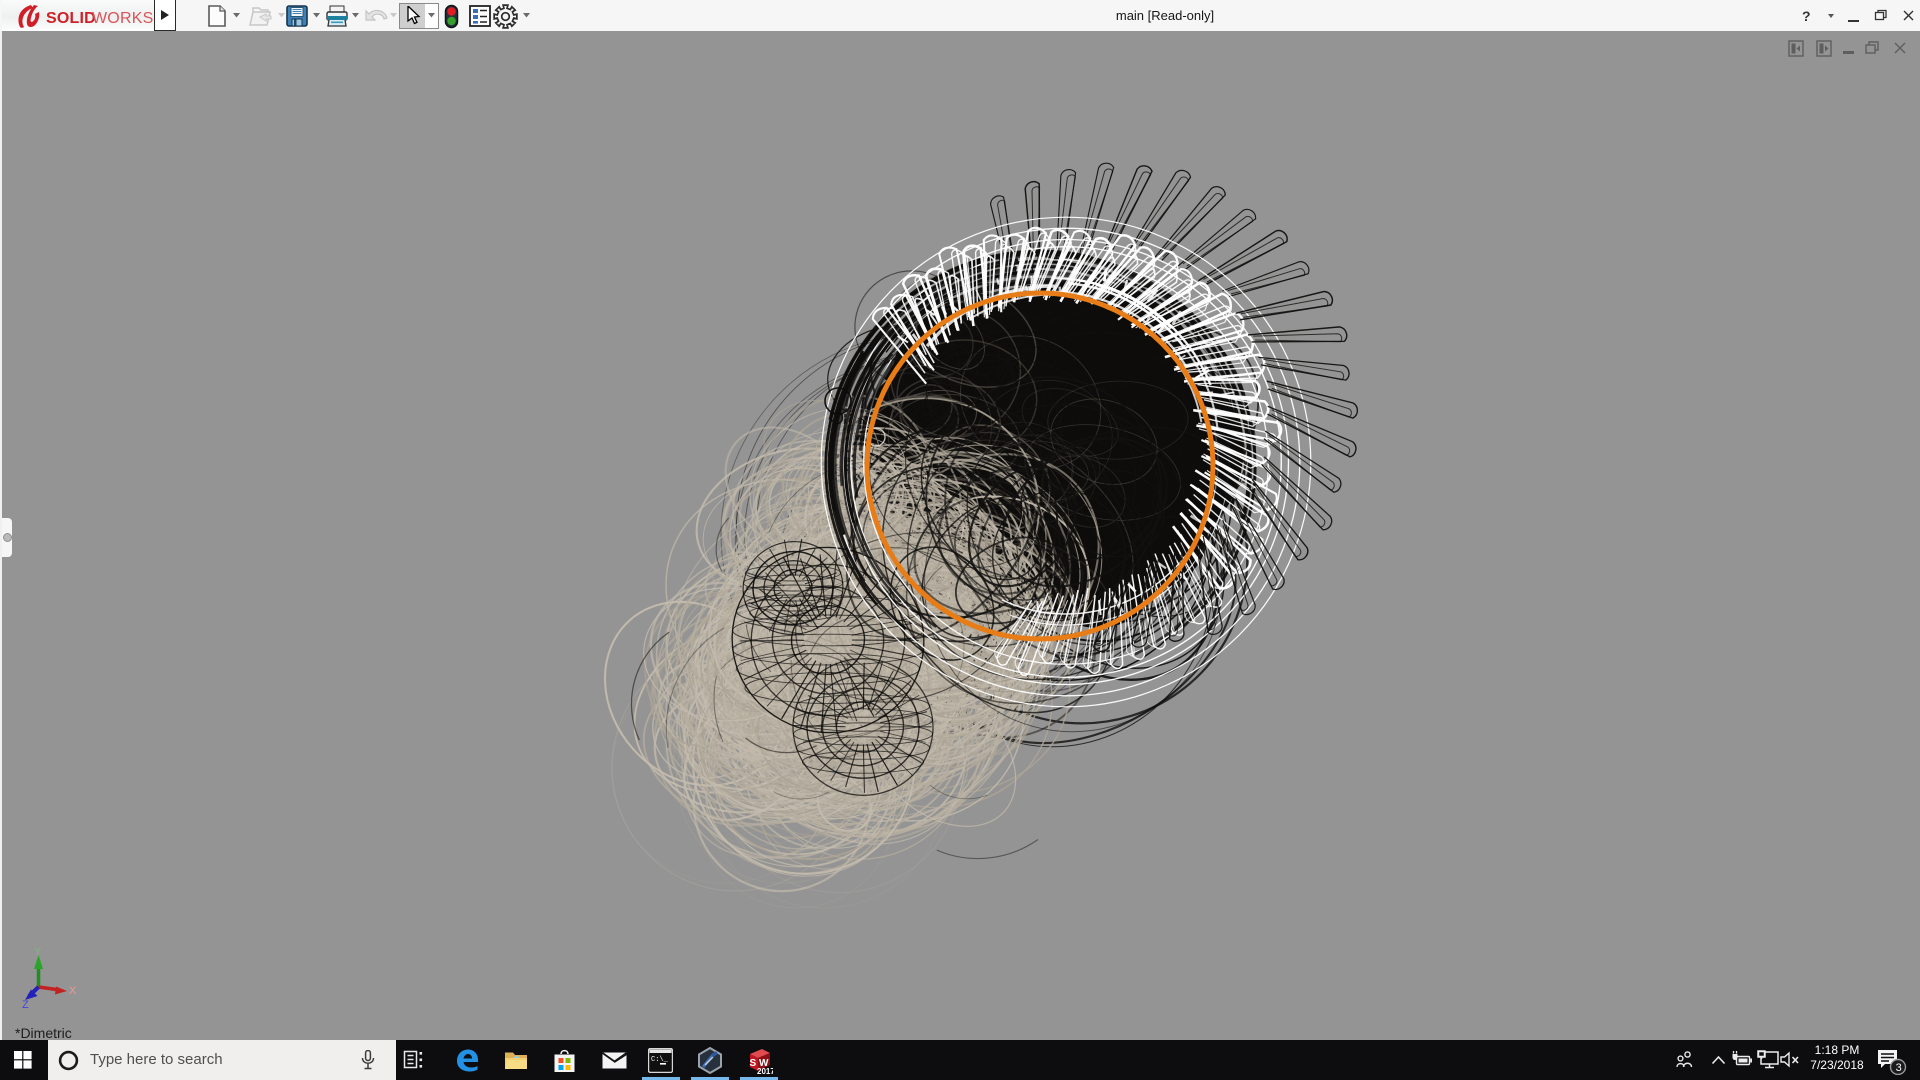 The width and height of the screenshot is (1920, 1080). Describe the element at coordinates (71, 18) in the screenshot. I see `svg-text: SOLID` at that location.